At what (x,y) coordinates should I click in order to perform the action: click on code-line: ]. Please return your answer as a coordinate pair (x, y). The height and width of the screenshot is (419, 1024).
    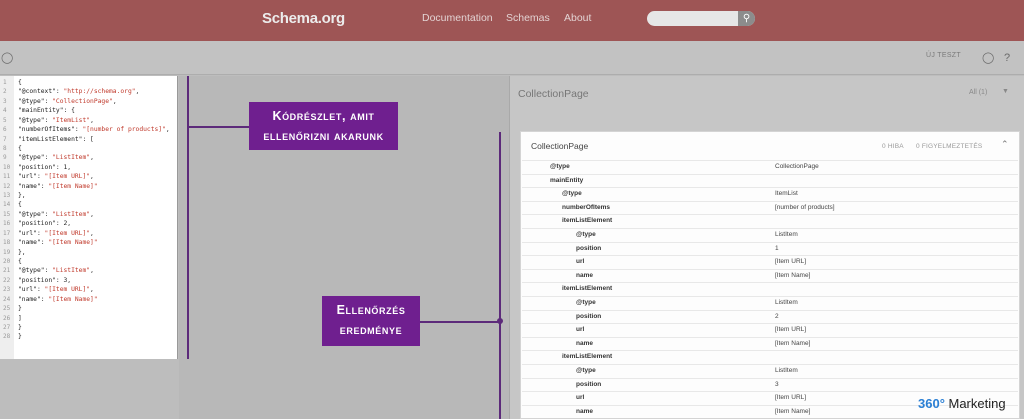
    Looking at the image, I should click on (20, 318).